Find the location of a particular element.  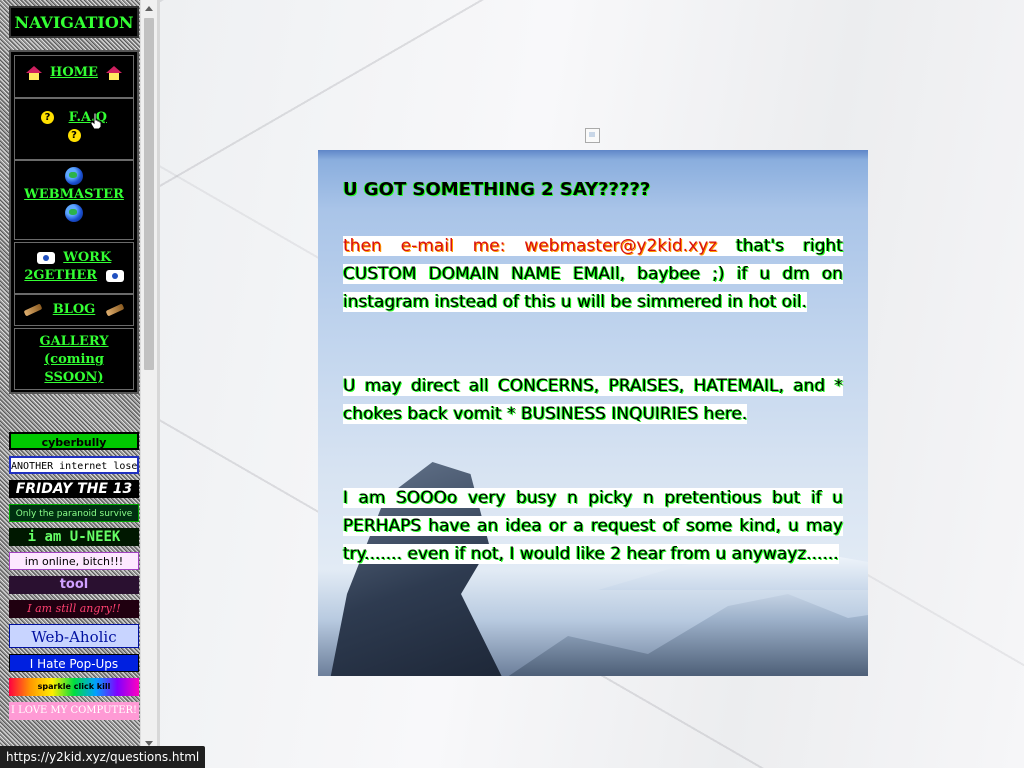

nav-gallery-link-line2: (coming is located at coordinates (74, 359).